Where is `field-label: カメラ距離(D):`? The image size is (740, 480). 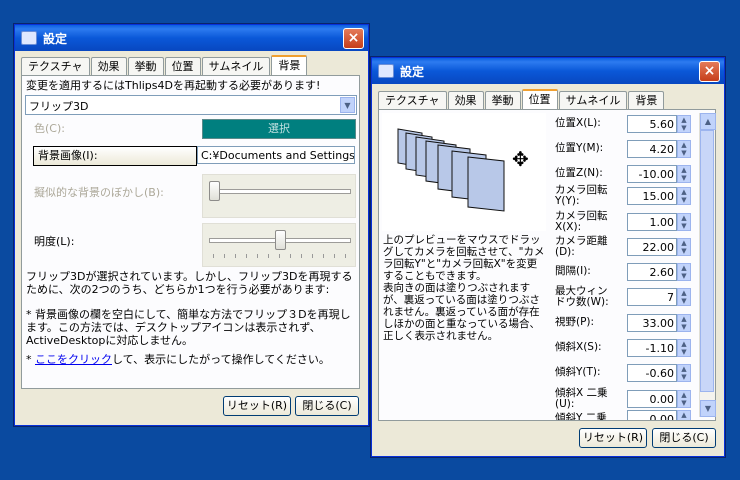 field-label: カメラ距離(D): is located at coordinates (581, 246).